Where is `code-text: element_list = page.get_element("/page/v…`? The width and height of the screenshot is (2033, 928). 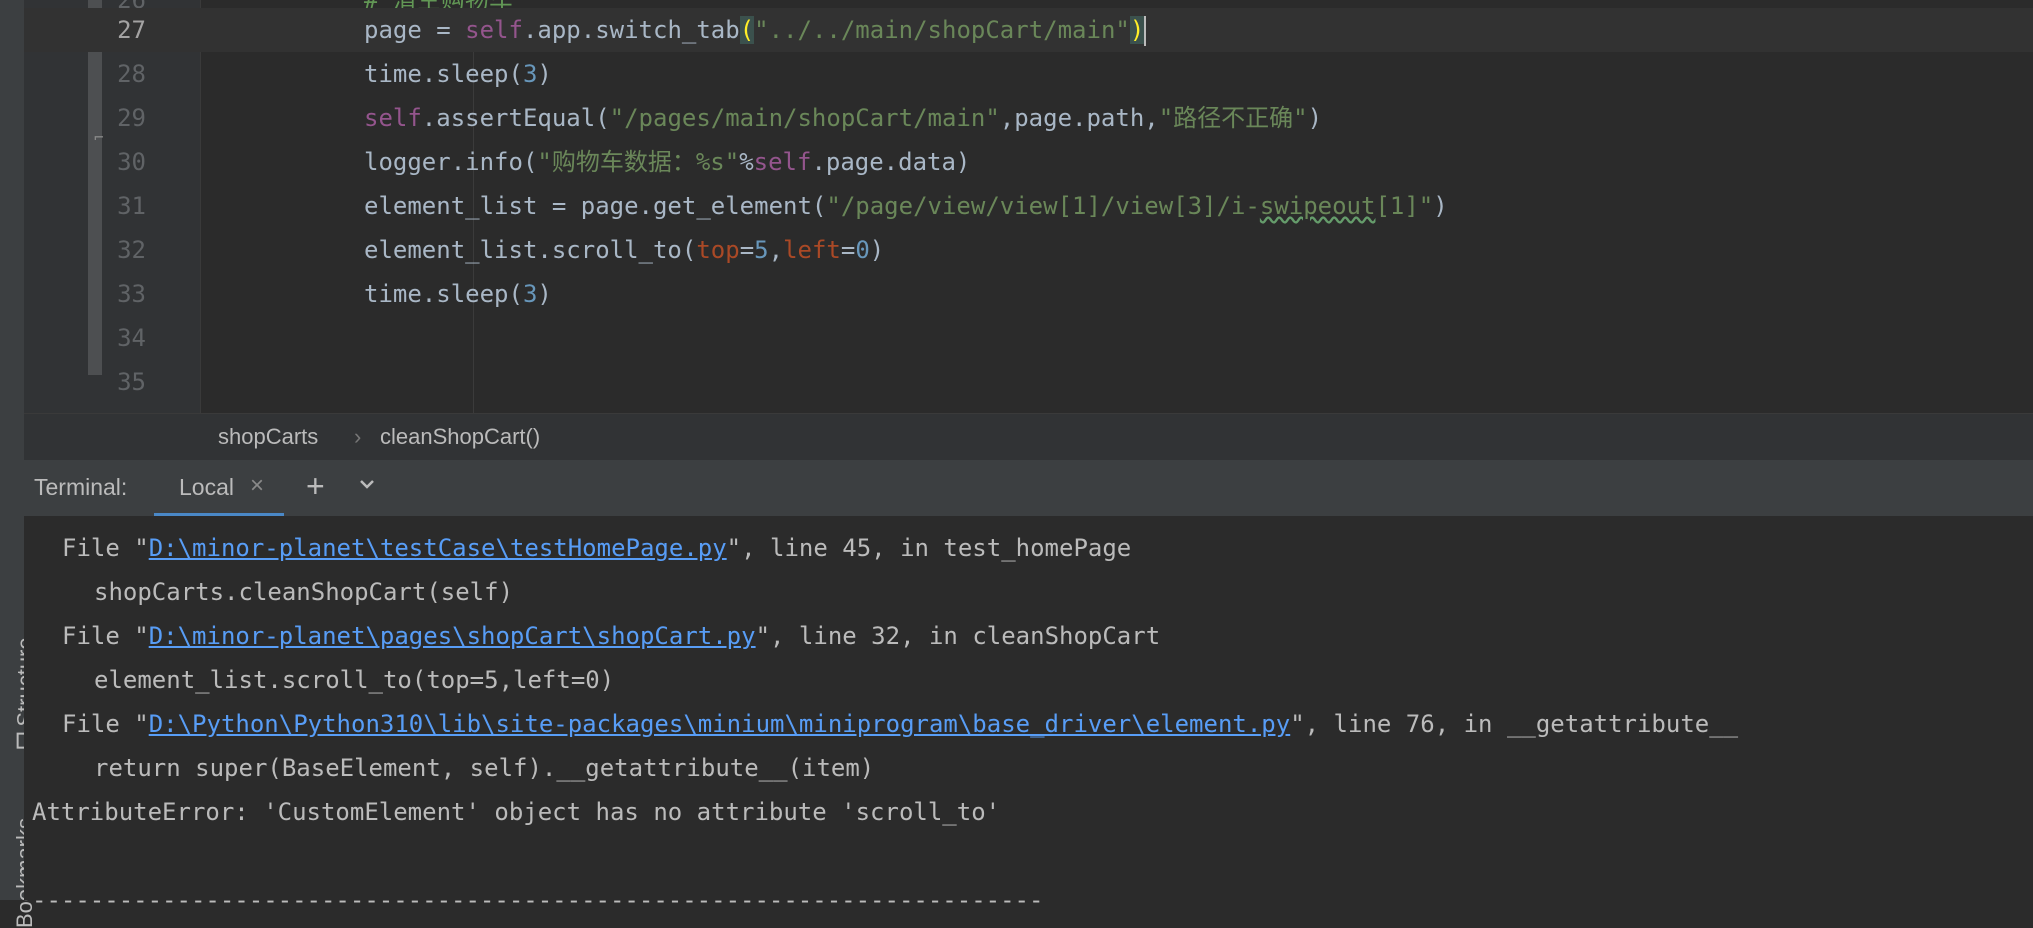
code-text: element_list = page.get_element("/page/v… is located at coordinates (906, 206).